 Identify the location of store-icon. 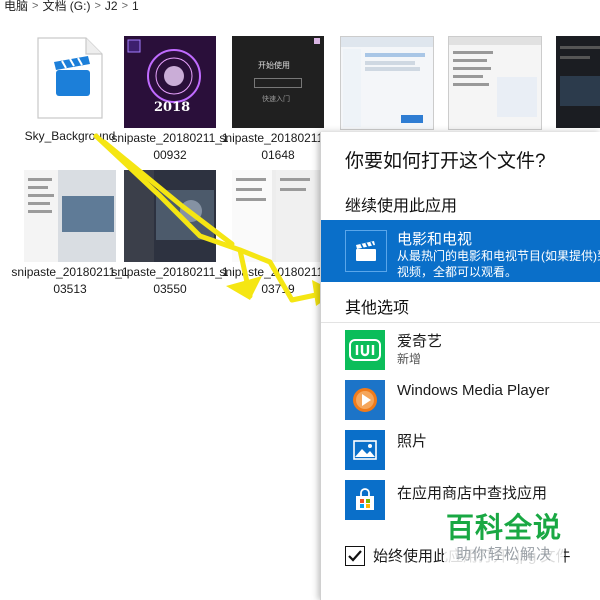
(365, 500).